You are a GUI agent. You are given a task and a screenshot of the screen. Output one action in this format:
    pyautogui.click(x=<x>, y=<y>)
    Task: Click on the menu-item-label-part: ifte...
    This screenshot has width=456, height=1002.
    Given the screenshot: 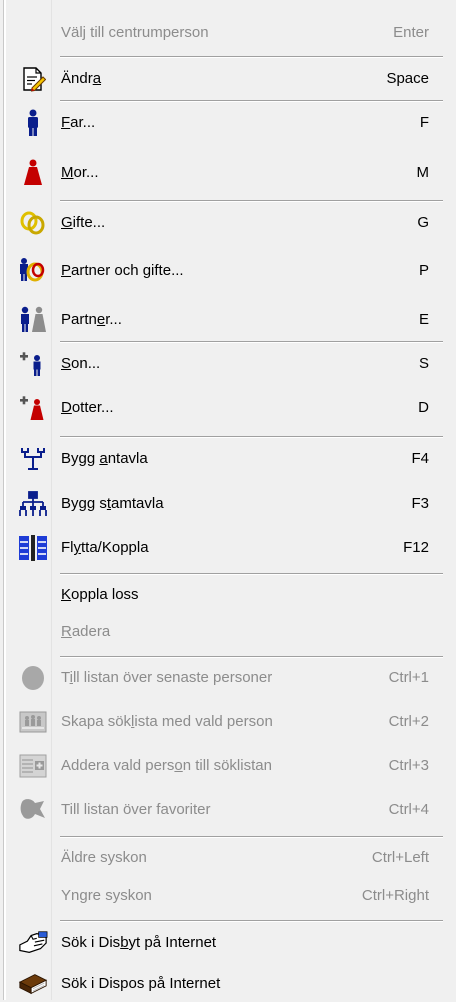 What is the action you would take?
    pyautogui.click(x=89, y=222)
    